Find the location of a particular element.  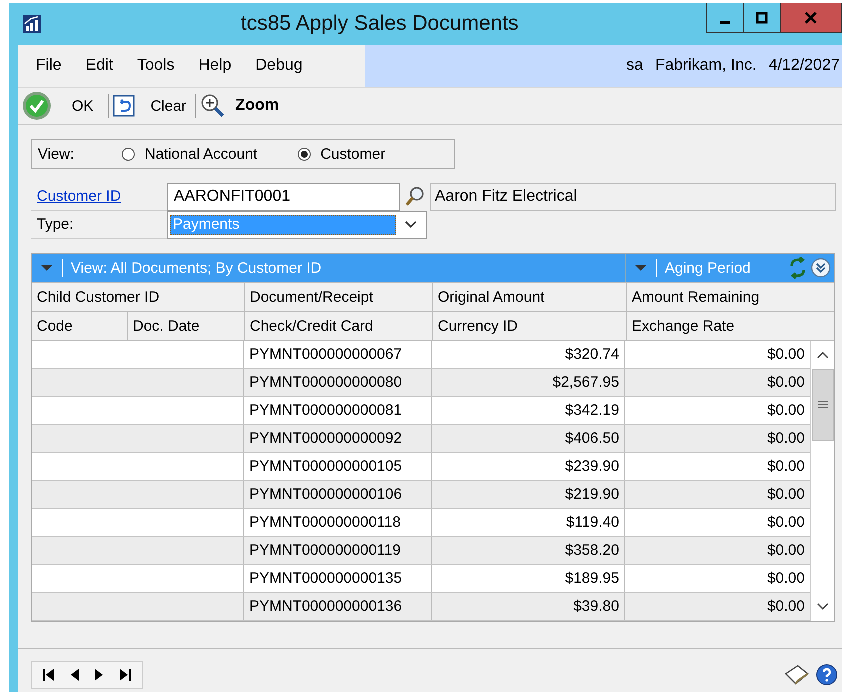

maximize-icon is located at coordinates (762, 18).